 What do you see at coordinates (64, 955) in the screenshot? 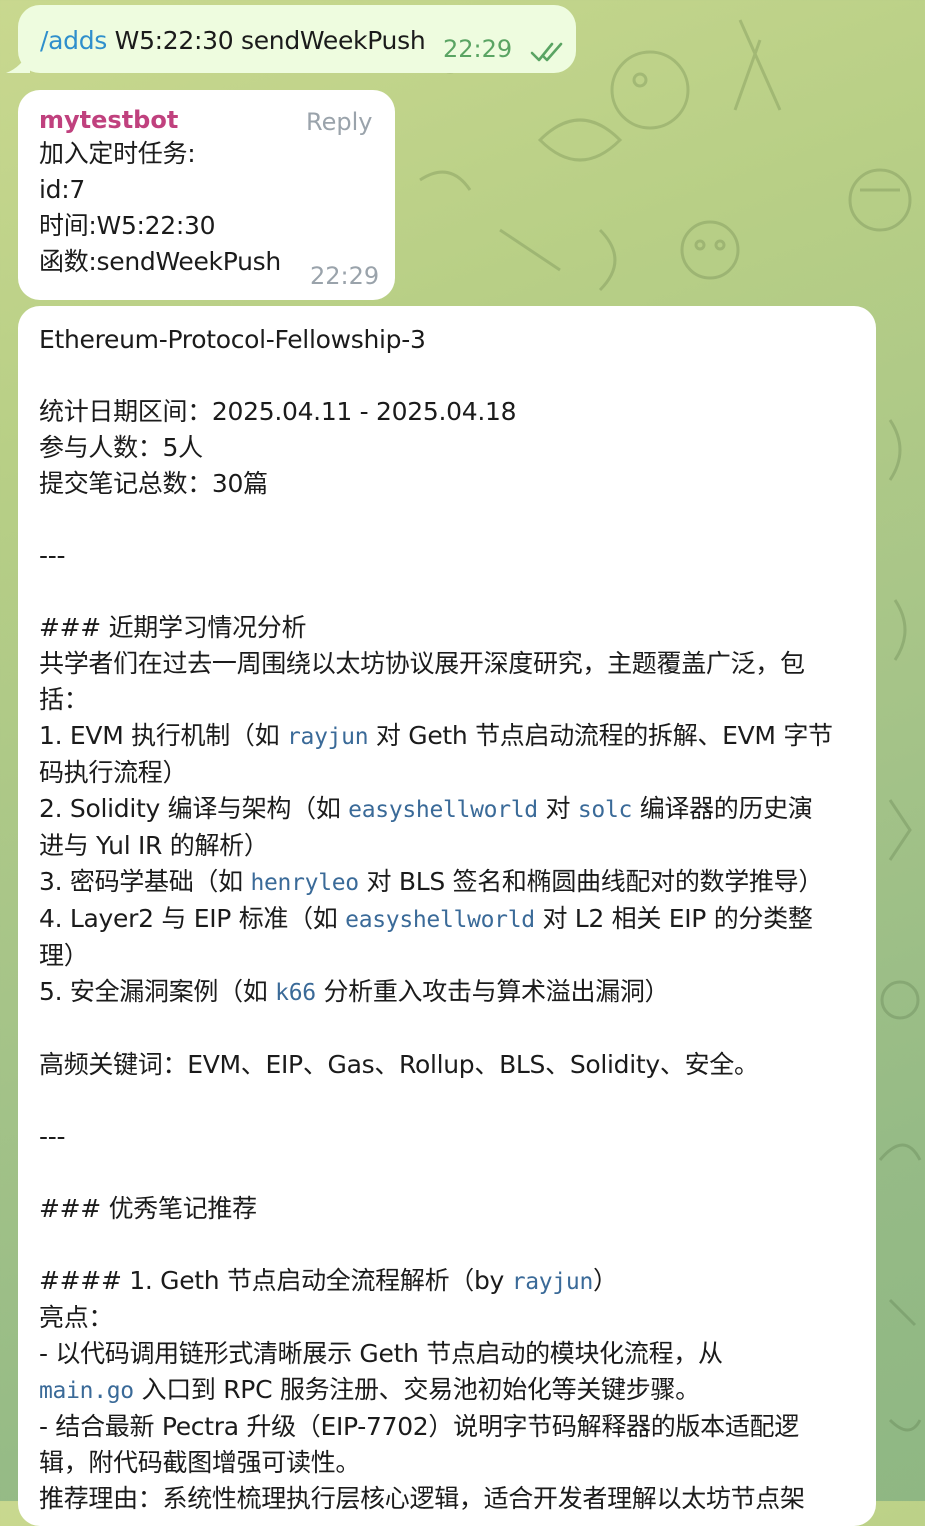
I see `list-item-cont: 理）` at bounding box center [64, 955].